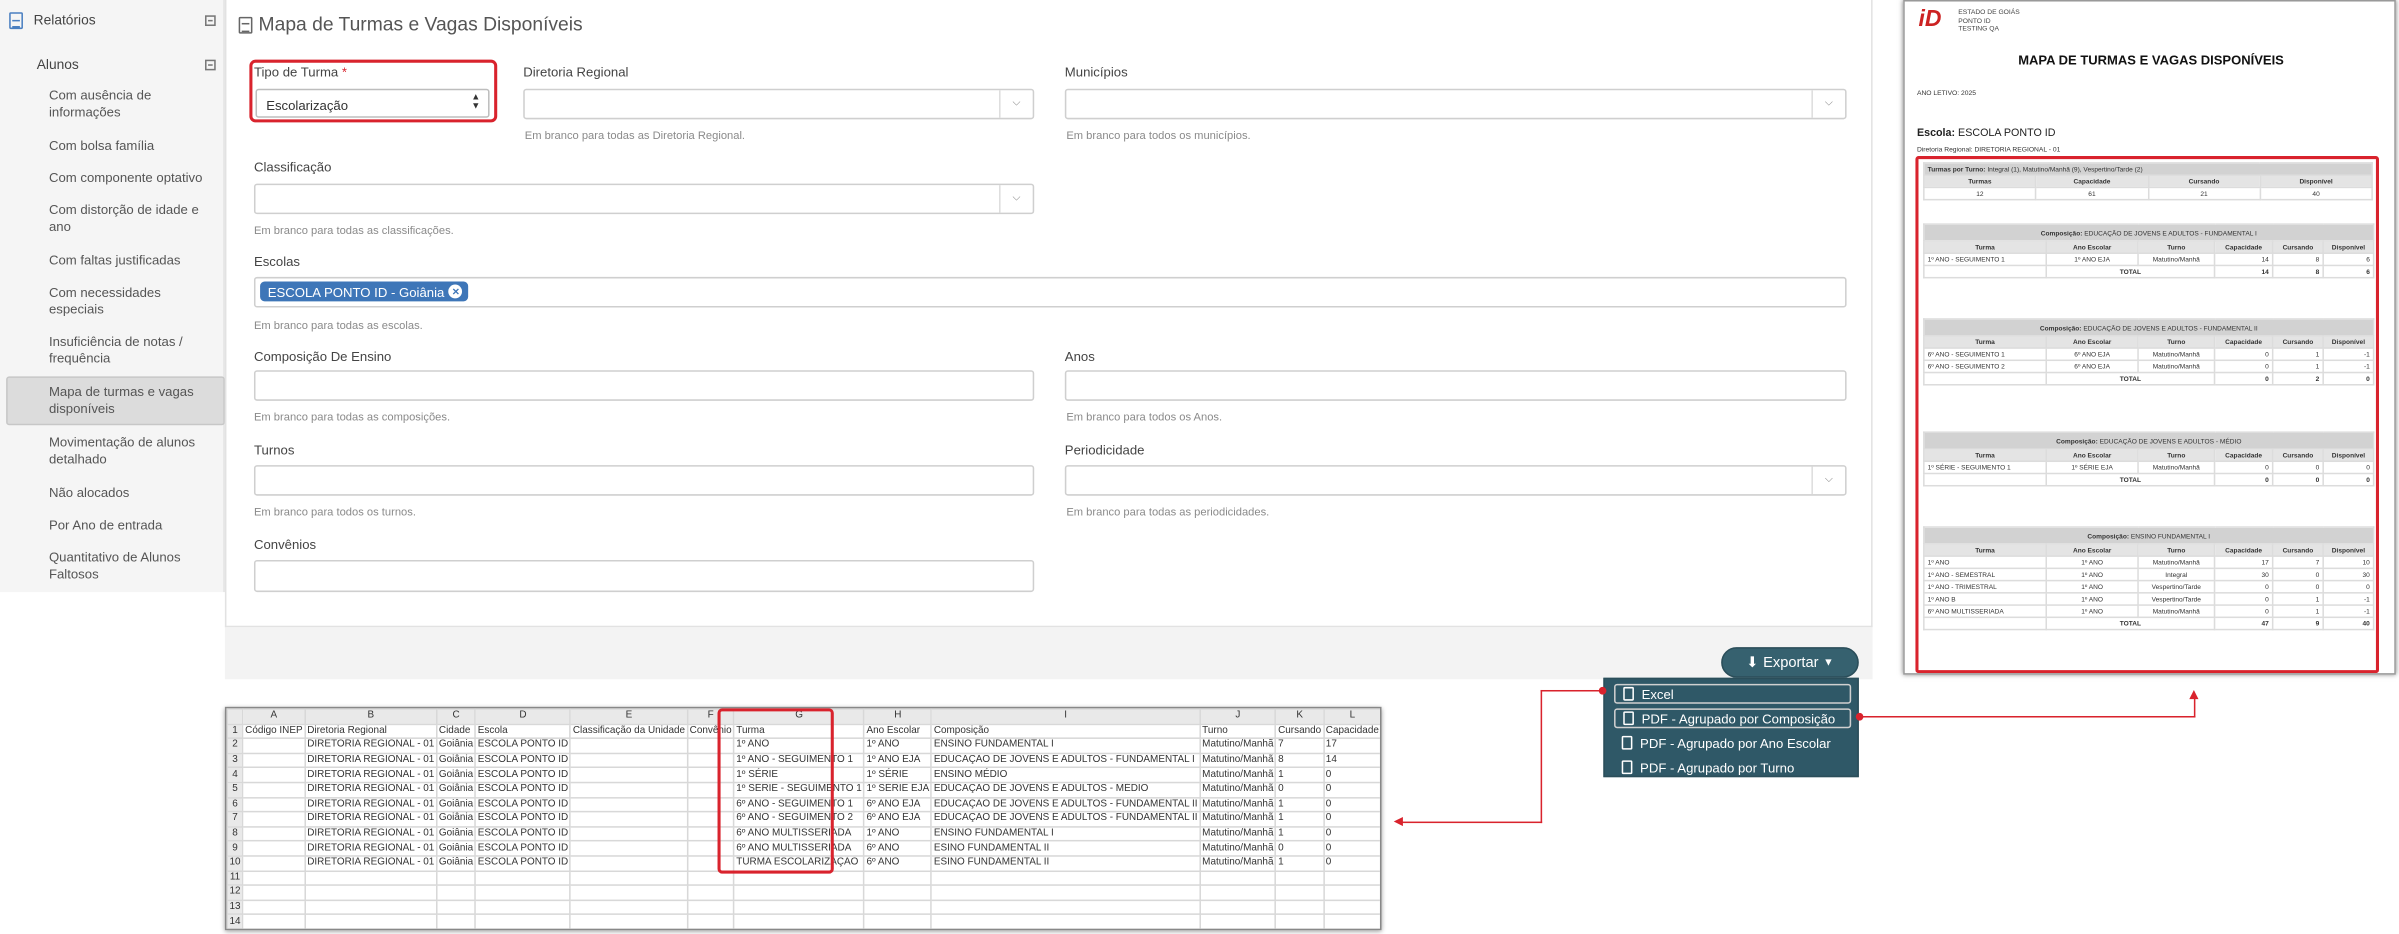  Describe the element at coordinates (371, 716) in the screenshot. I see `sheet-column-letter: B` at that location.